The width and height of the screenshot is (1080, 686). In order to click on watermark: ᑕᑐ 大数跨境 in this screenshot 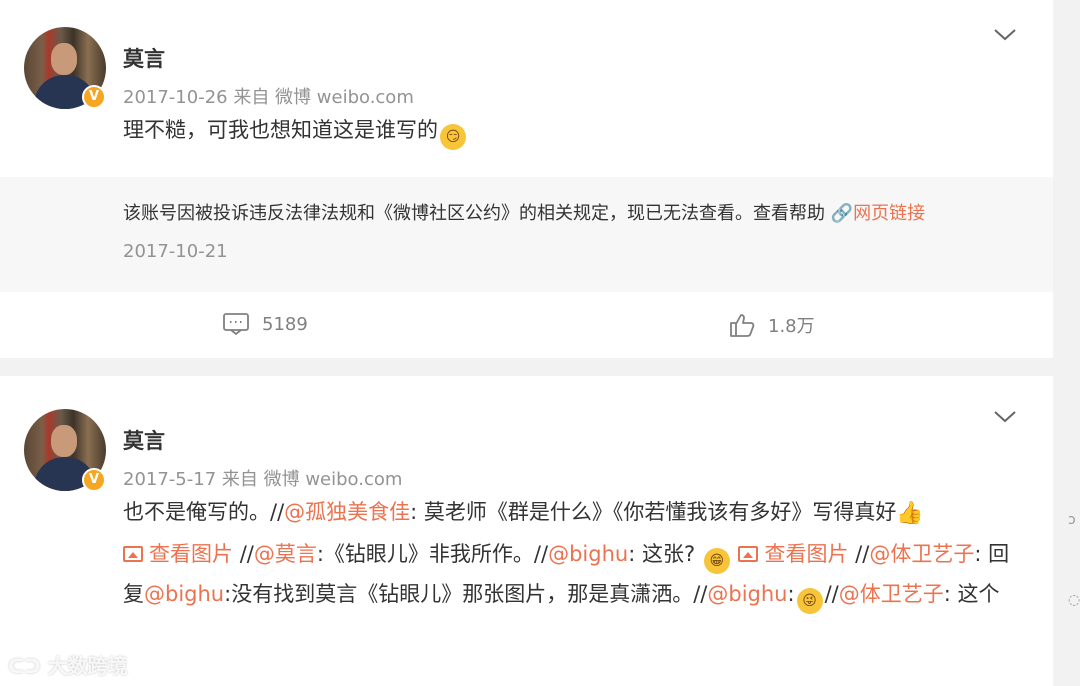, I will do `click(68, 664)`.